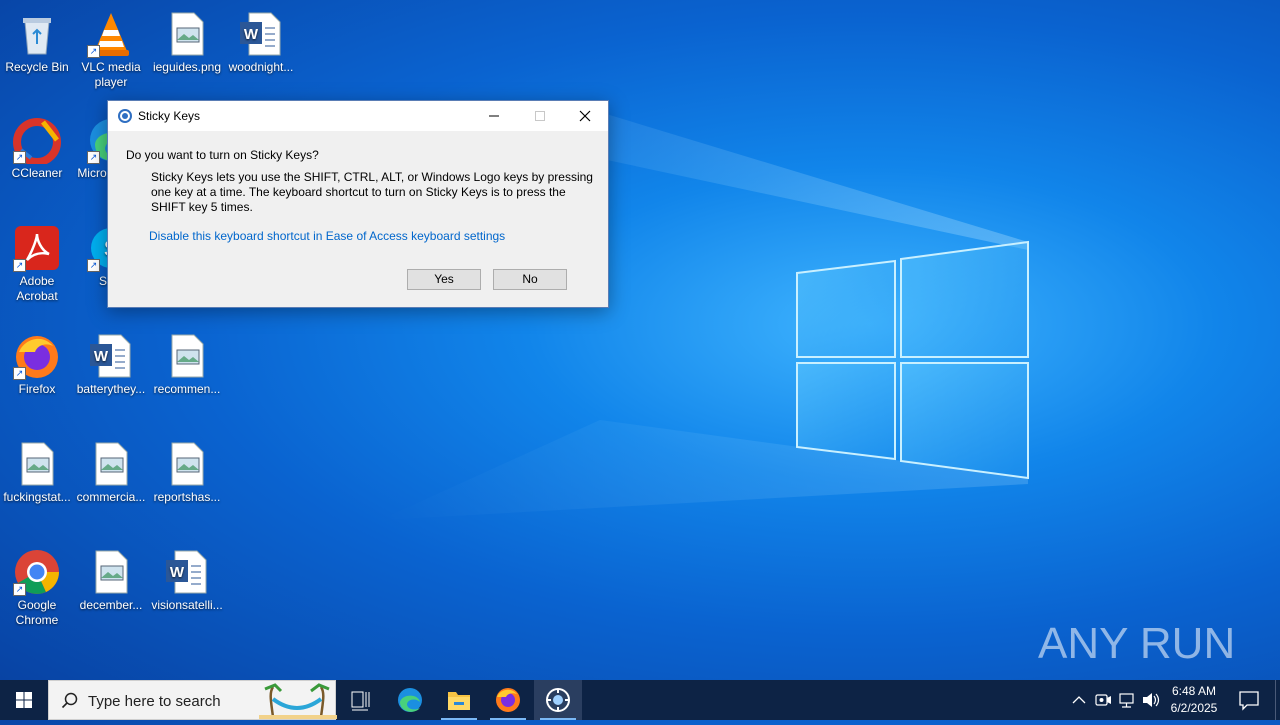 The height and width of the screenshot is (725, 1280). I want to click on action-center-button, so click(1249, 700).